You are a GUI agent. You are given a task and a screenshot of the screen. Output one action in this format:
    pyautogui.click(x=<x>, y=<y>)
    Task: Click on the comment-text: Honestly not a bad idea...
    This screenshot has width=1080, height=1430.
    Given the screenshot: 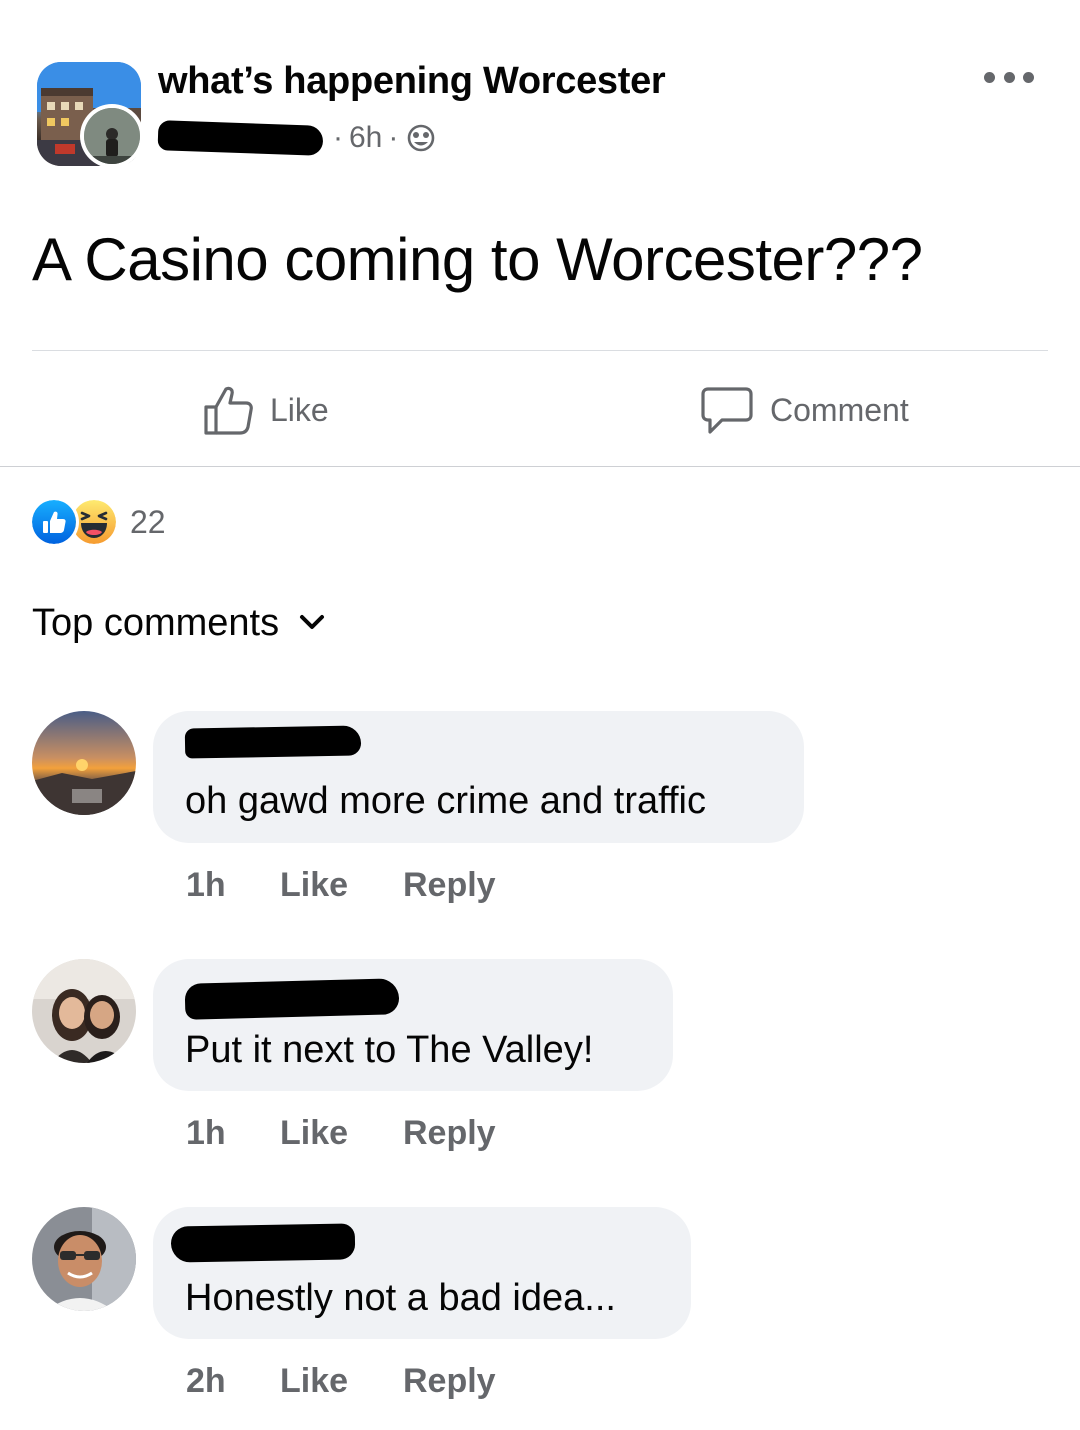 What is the action you would take?
    pyautogui.click(x=400, y=1298)
    